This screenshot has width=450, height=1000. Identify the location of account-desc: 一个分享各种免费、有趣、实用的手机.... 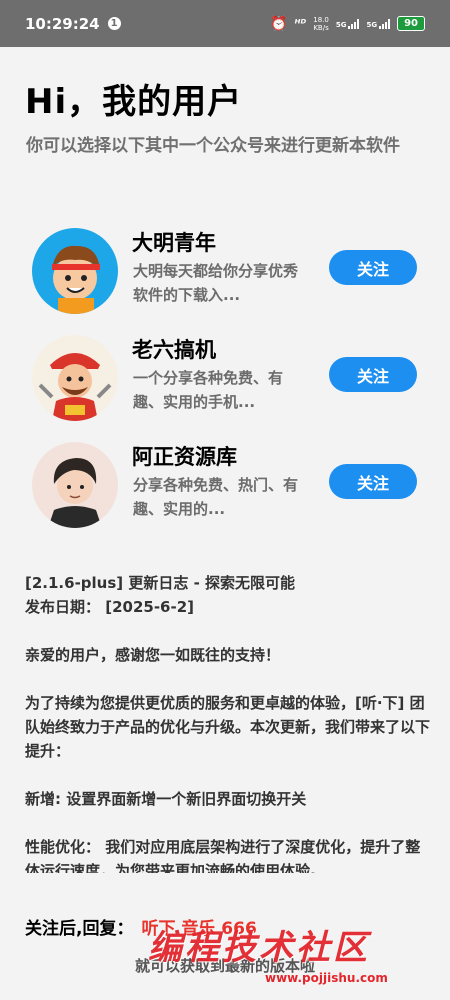
(208, 390).